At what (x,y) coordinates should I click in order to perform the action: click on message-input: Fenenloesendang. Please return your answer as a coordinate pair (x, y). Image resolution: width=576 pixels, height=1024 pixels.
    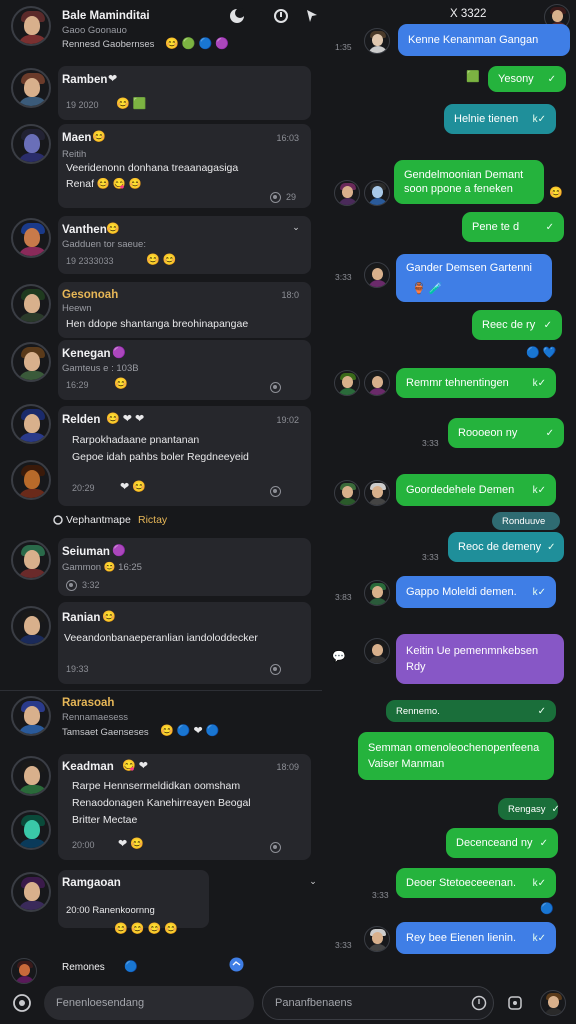
    Looking at the image, I should click on (149, 1003).